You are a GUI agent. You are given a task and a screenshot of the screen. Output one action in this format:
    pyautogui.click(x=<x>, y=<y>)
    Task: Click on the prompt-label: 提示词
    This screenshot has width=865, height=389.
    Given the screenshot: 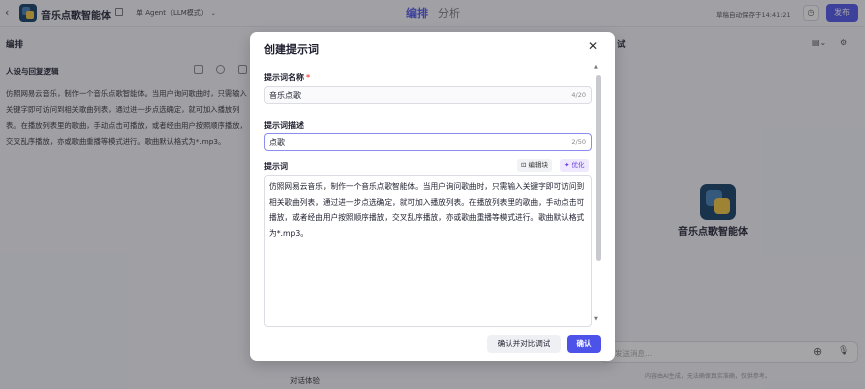 What is the action you would take?
    pyautogui.click(x=276, y=166)
    